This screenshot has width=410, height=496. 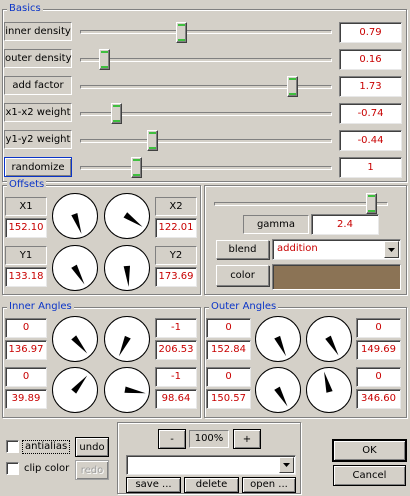 What do you see at coordinates (26, 206) in the screenshot?
I see `x1-label: X1` at bounding box center [26, 206].